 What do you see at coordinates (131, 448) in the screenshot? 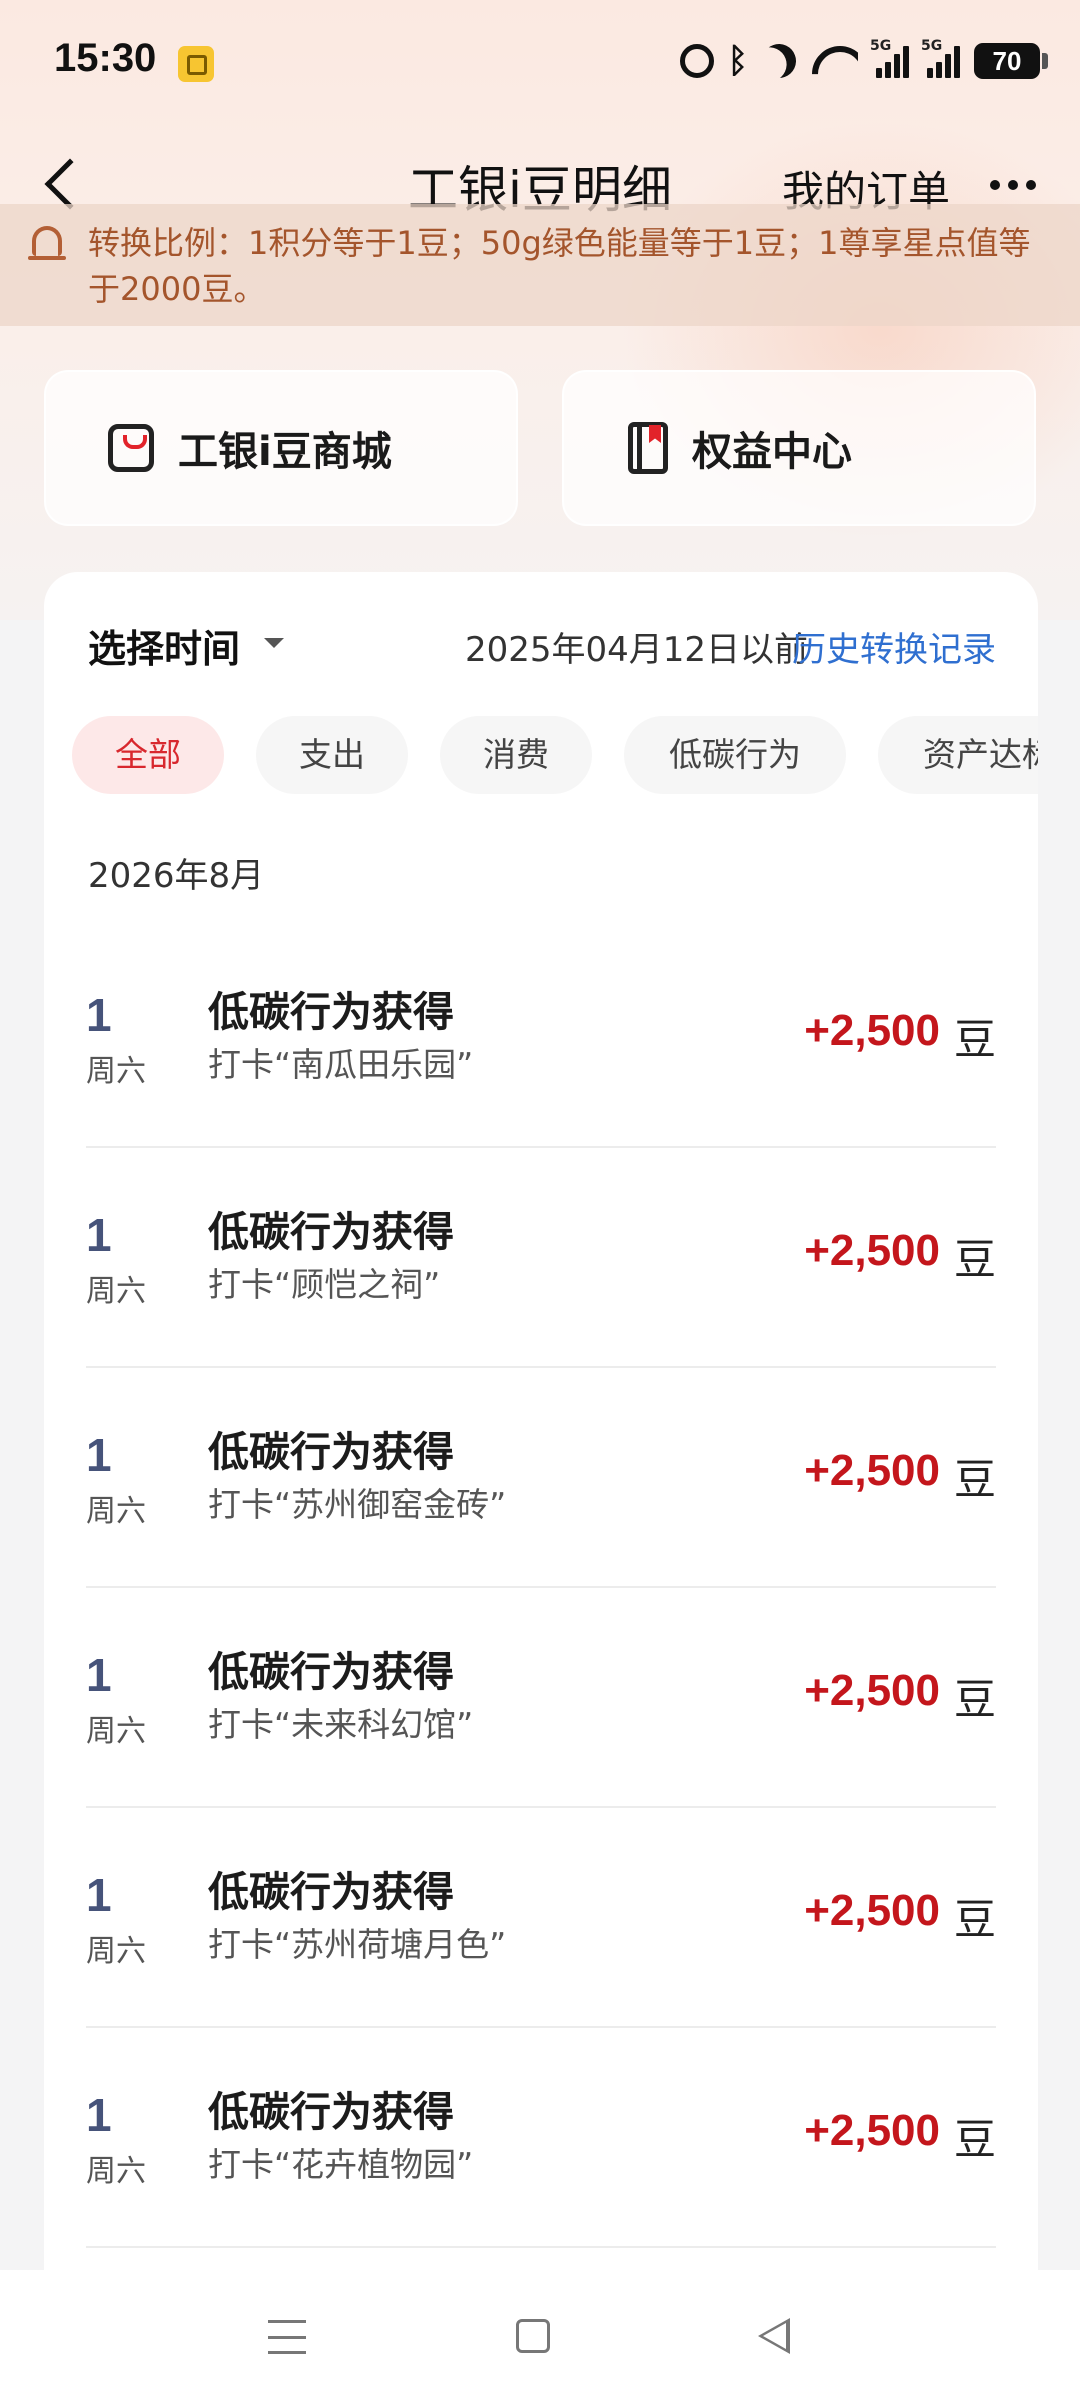
I see `shopping-bag-icon` at bounding box center [131, 448].